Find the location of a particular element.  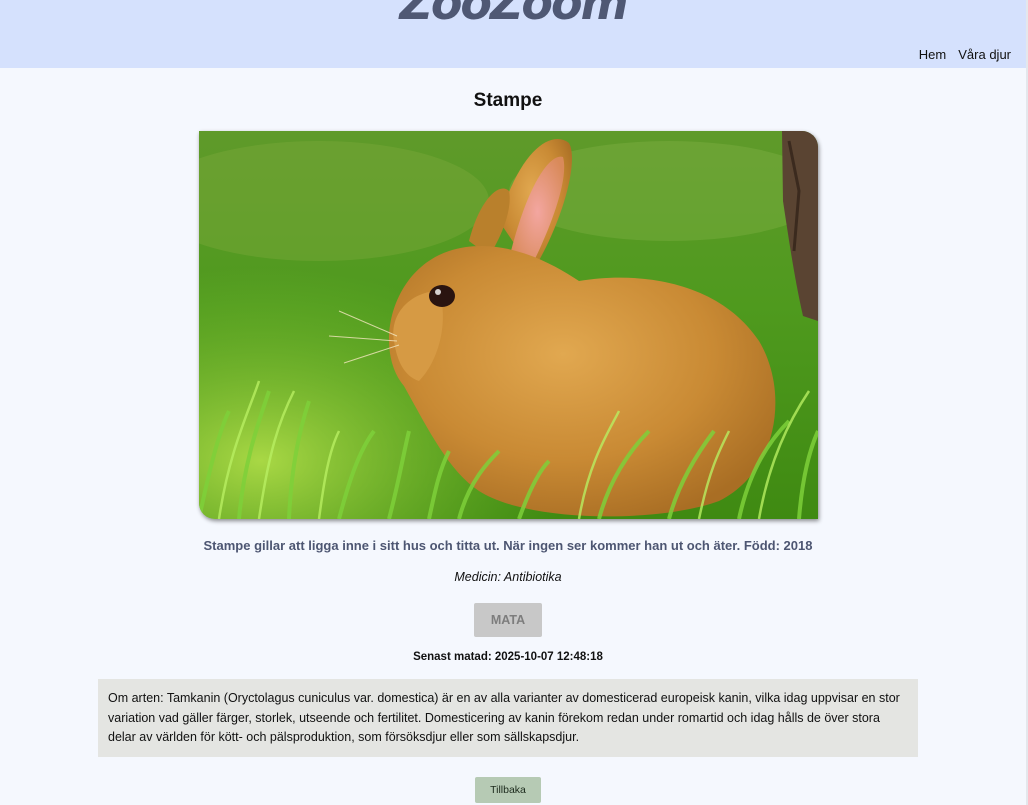

feed-button: MATA is located at coordinates (508, 620).